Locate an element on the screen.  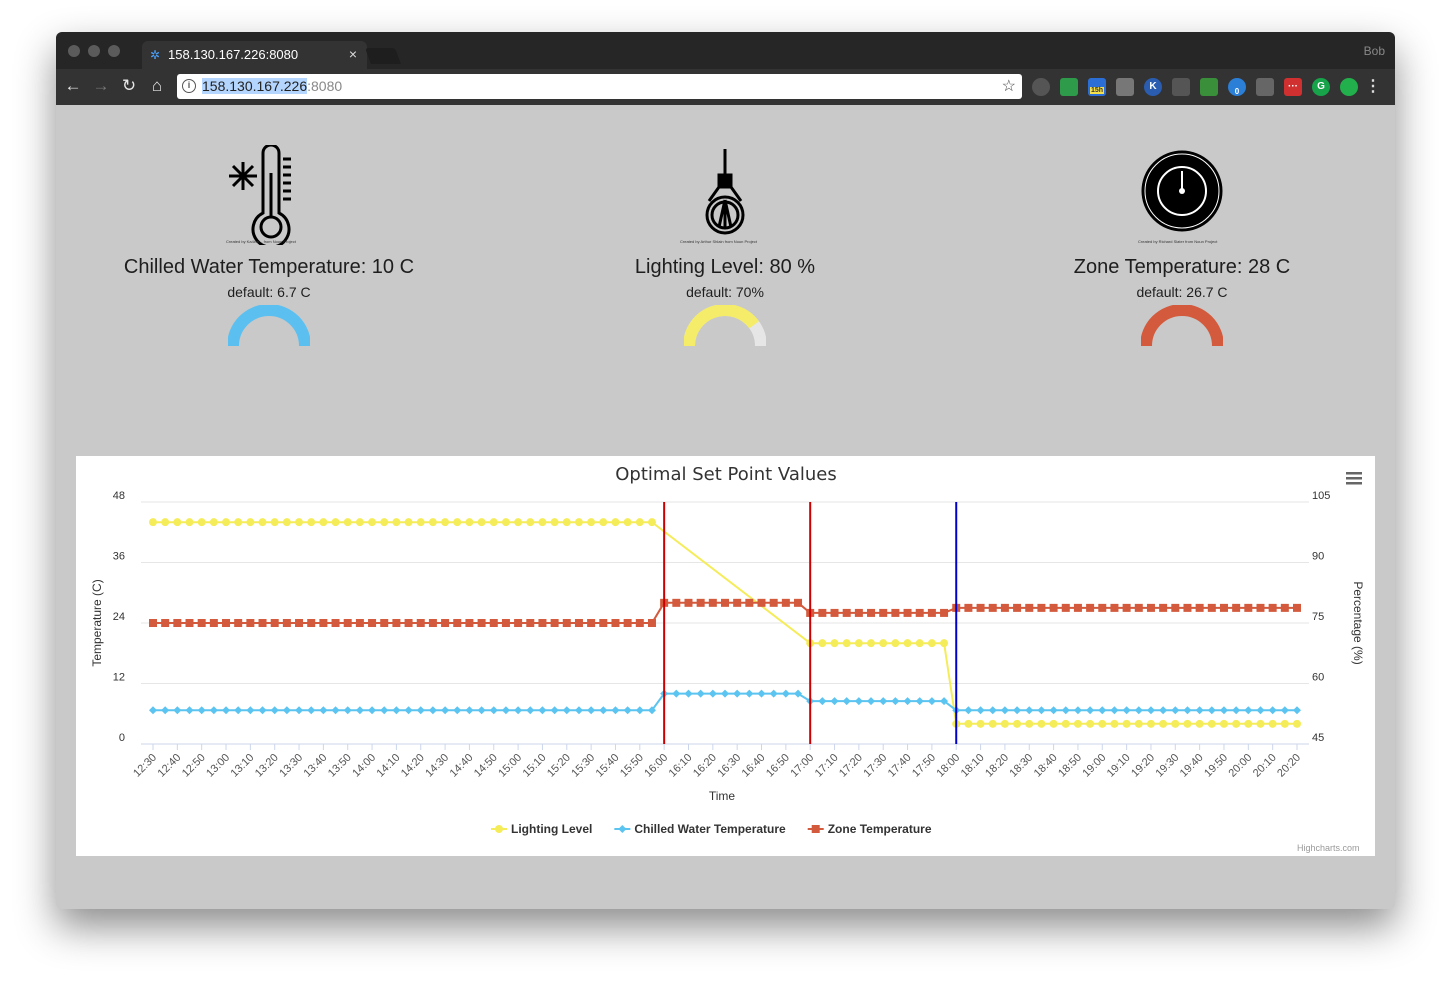
cast-extension-icon is located at coordinates (1181, 87).